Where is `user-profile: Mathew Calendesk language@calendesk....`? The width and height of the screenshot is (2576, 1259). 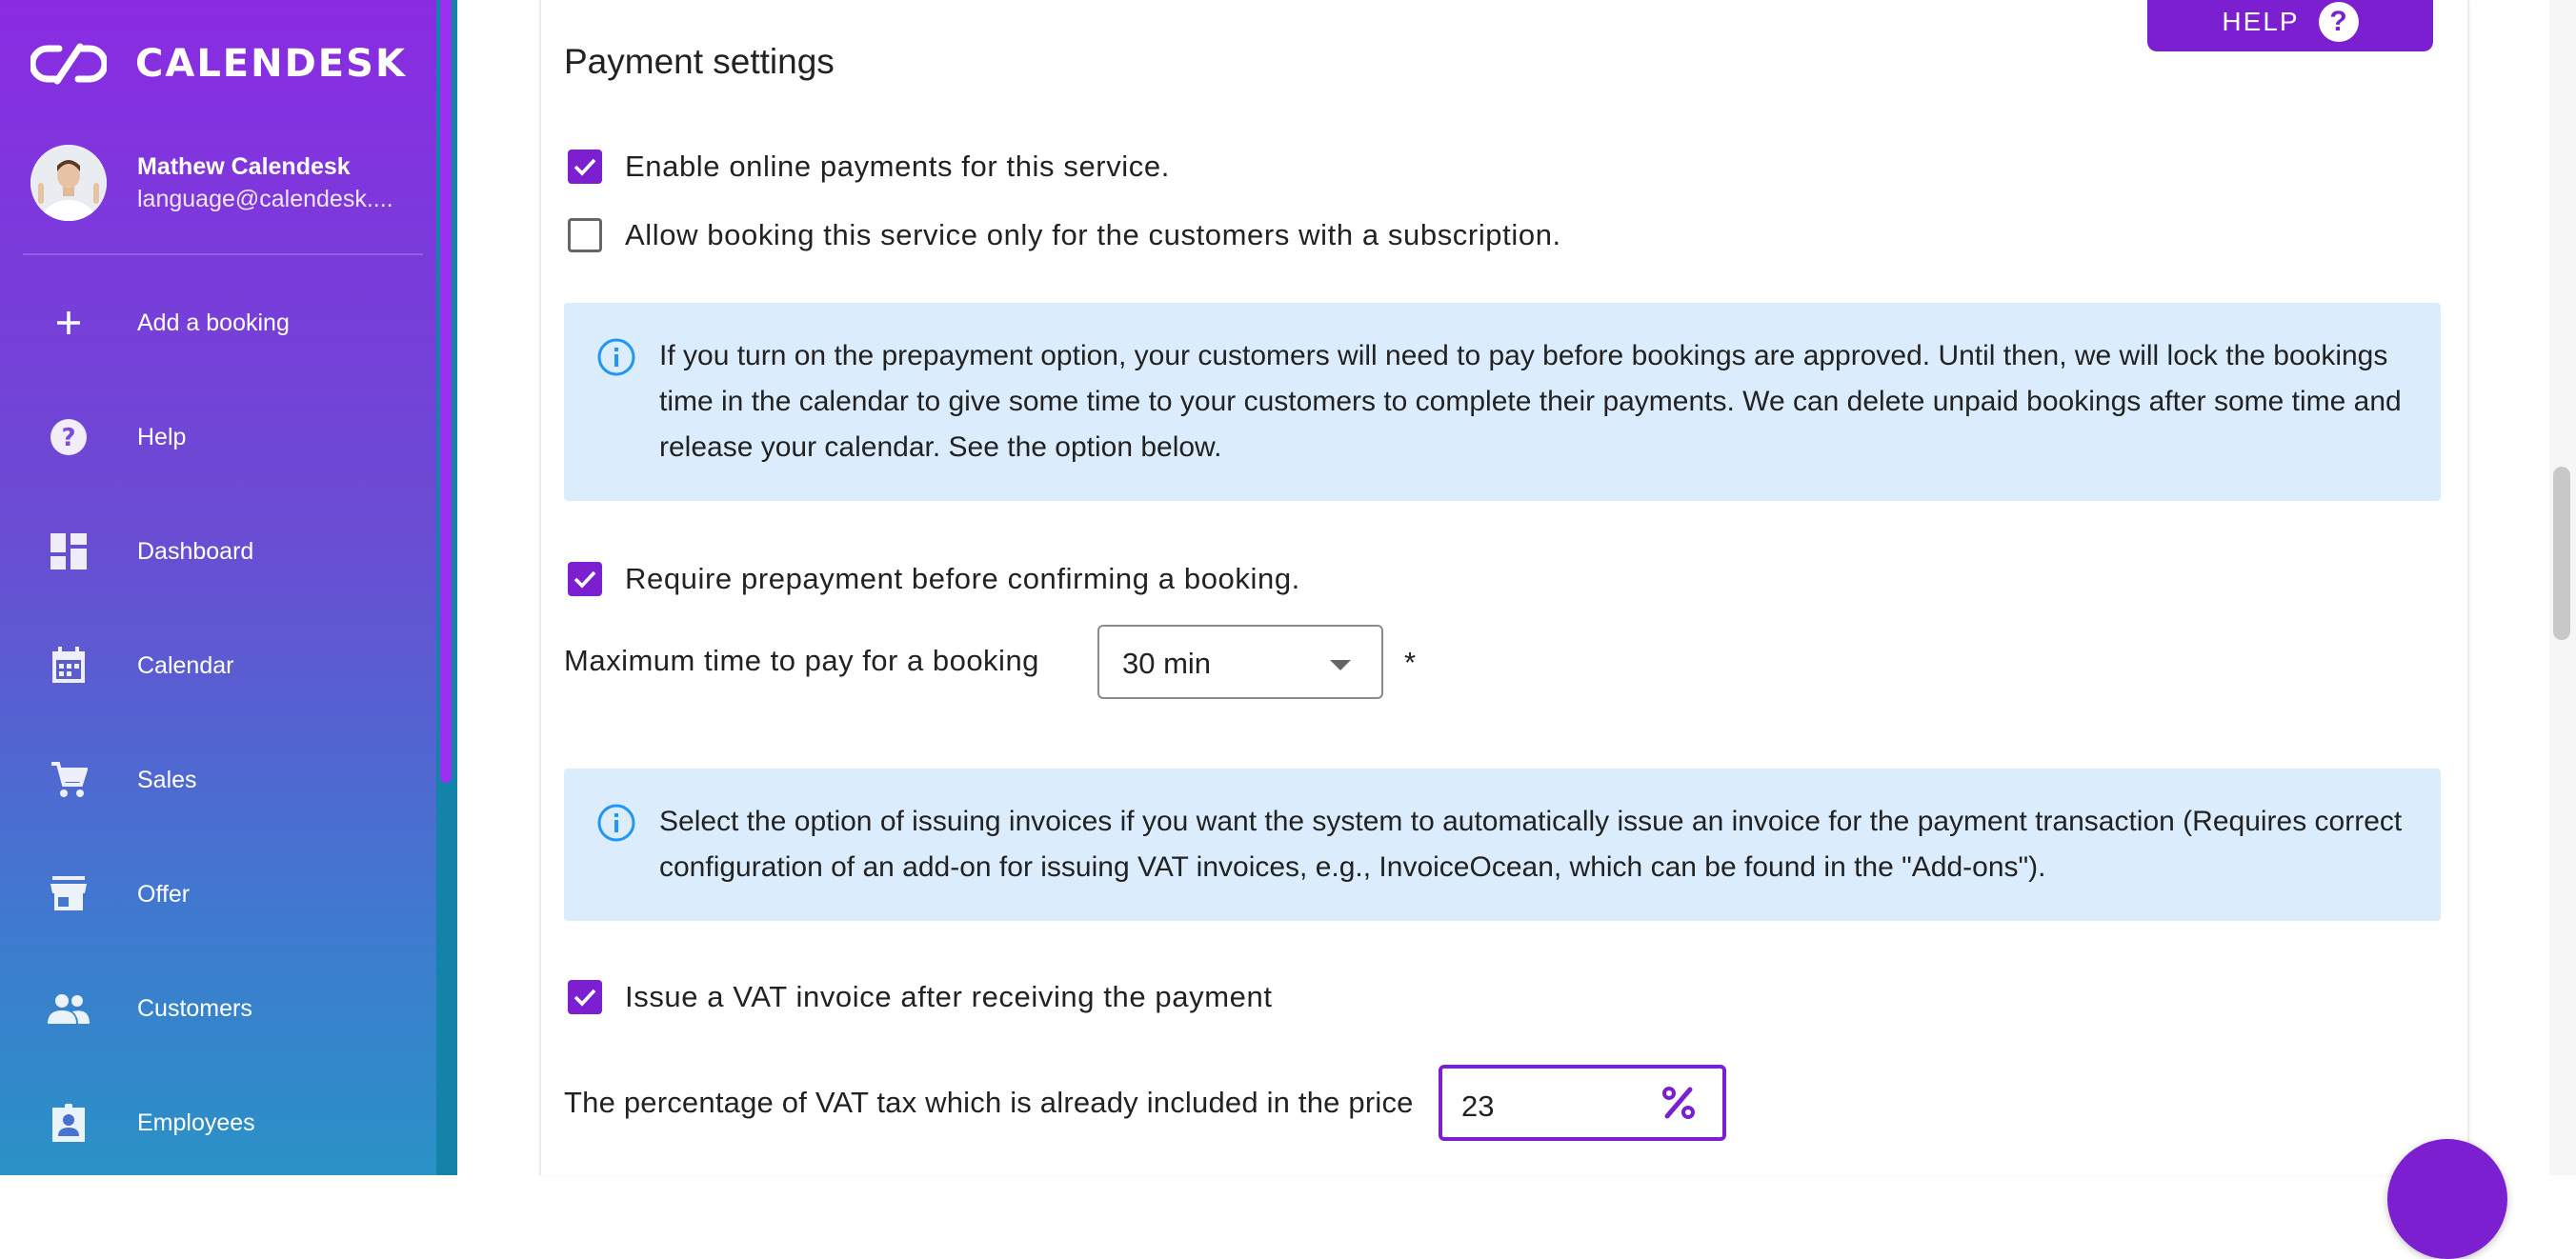 user-profile: Mathew Calendesk language@calendesk.... is located at coordinates (212, 183).